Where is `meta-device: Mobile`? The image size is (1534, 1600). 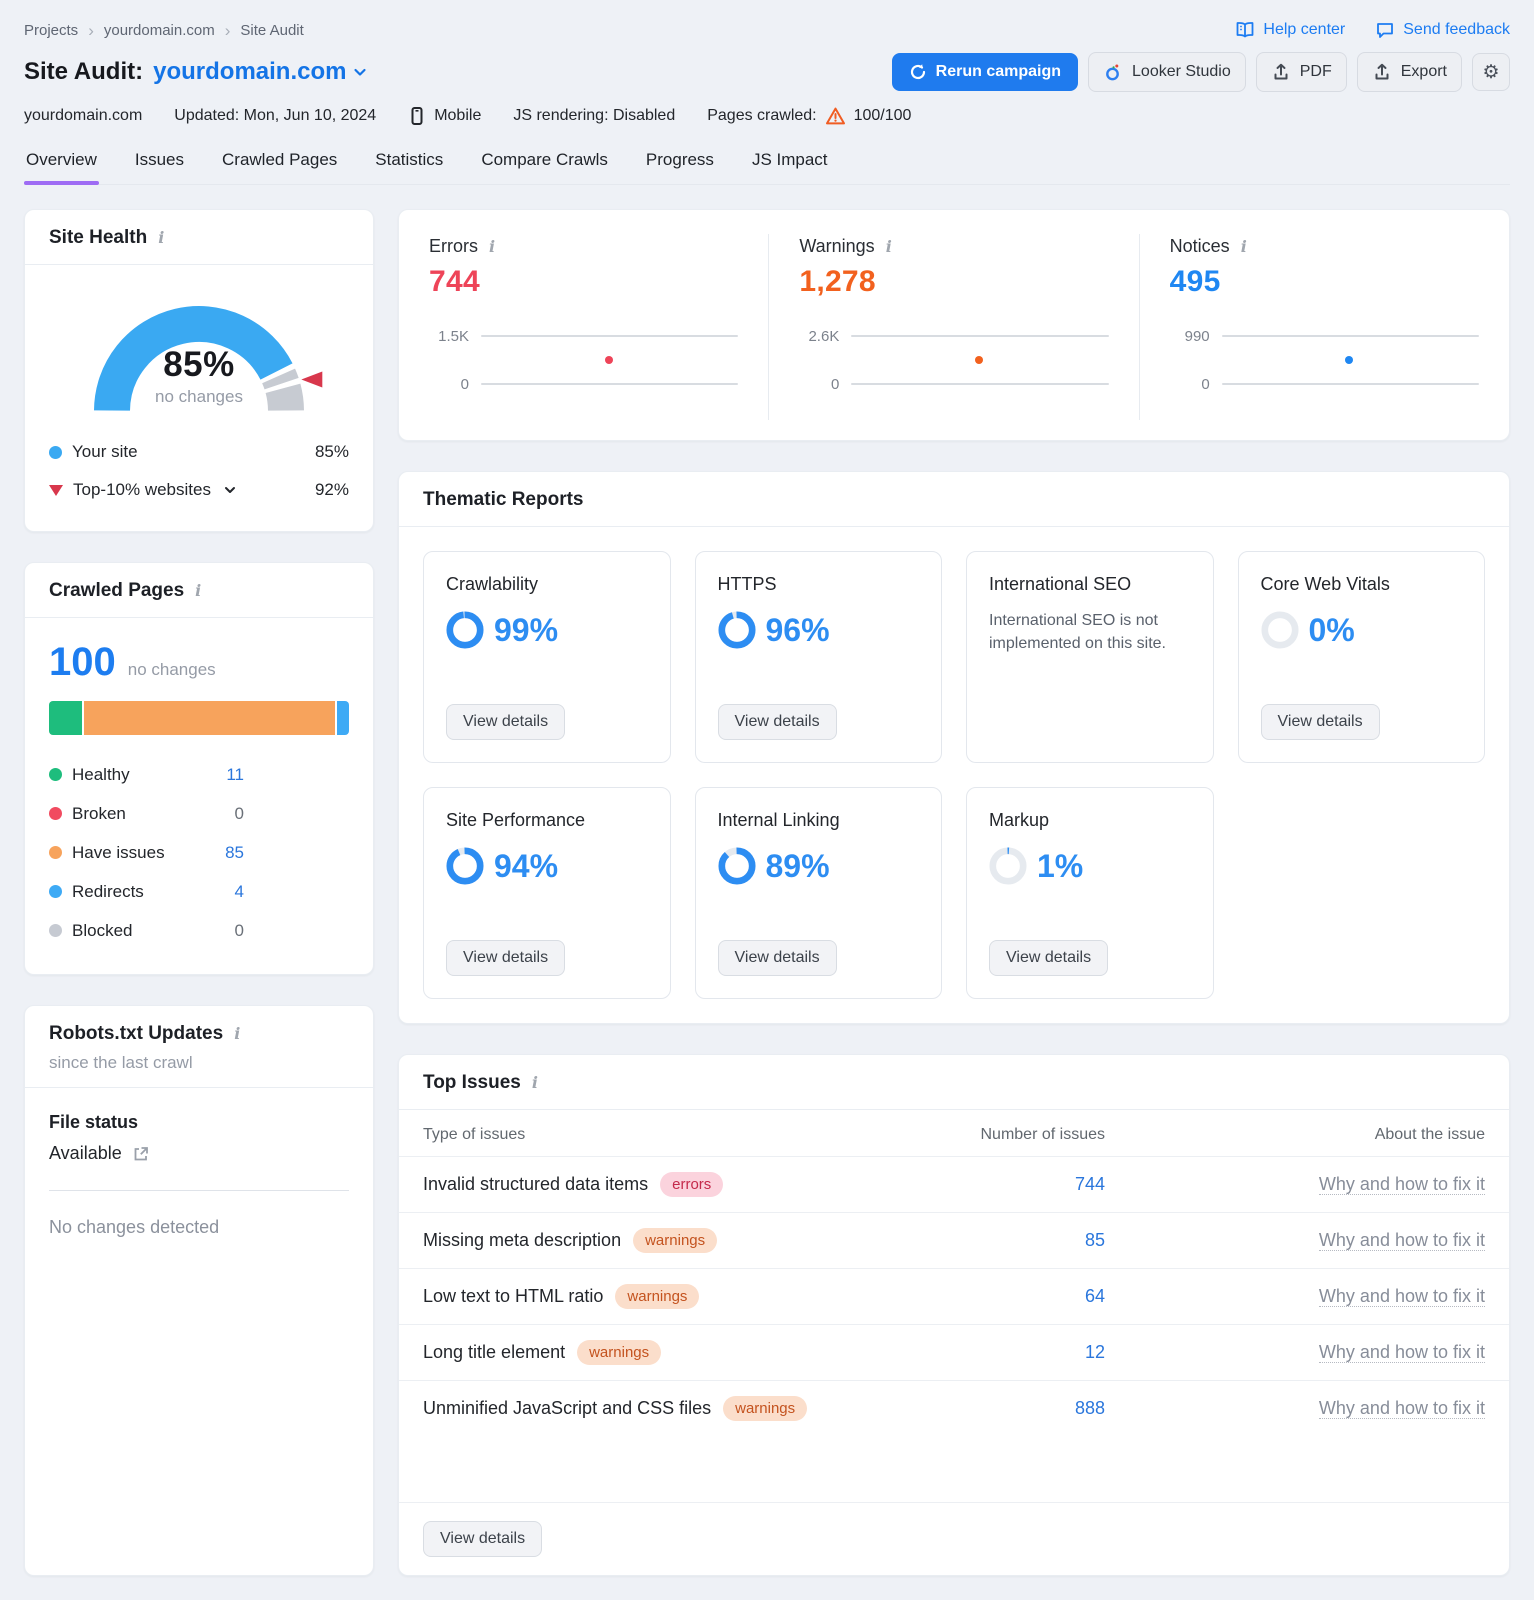 meta-device: Mobile is located at coordinates (444, 116).